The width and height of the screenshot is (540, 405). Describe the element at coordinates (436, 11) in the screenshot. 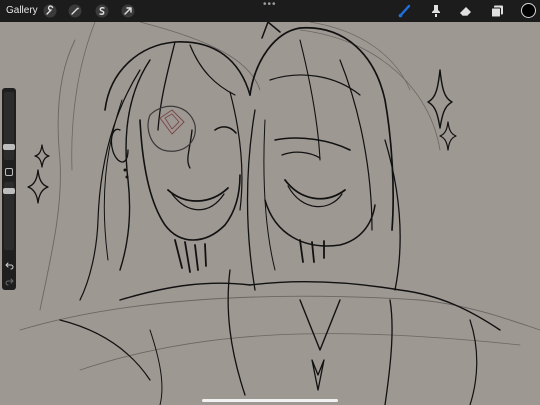

I see `smudge-icon` at that location.